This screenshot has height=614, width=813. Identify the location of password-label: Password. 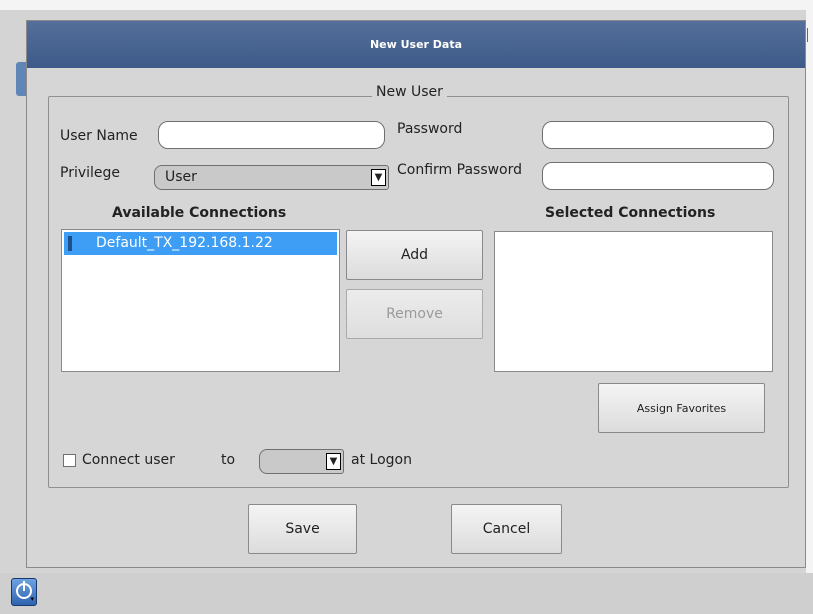
(430, 129).